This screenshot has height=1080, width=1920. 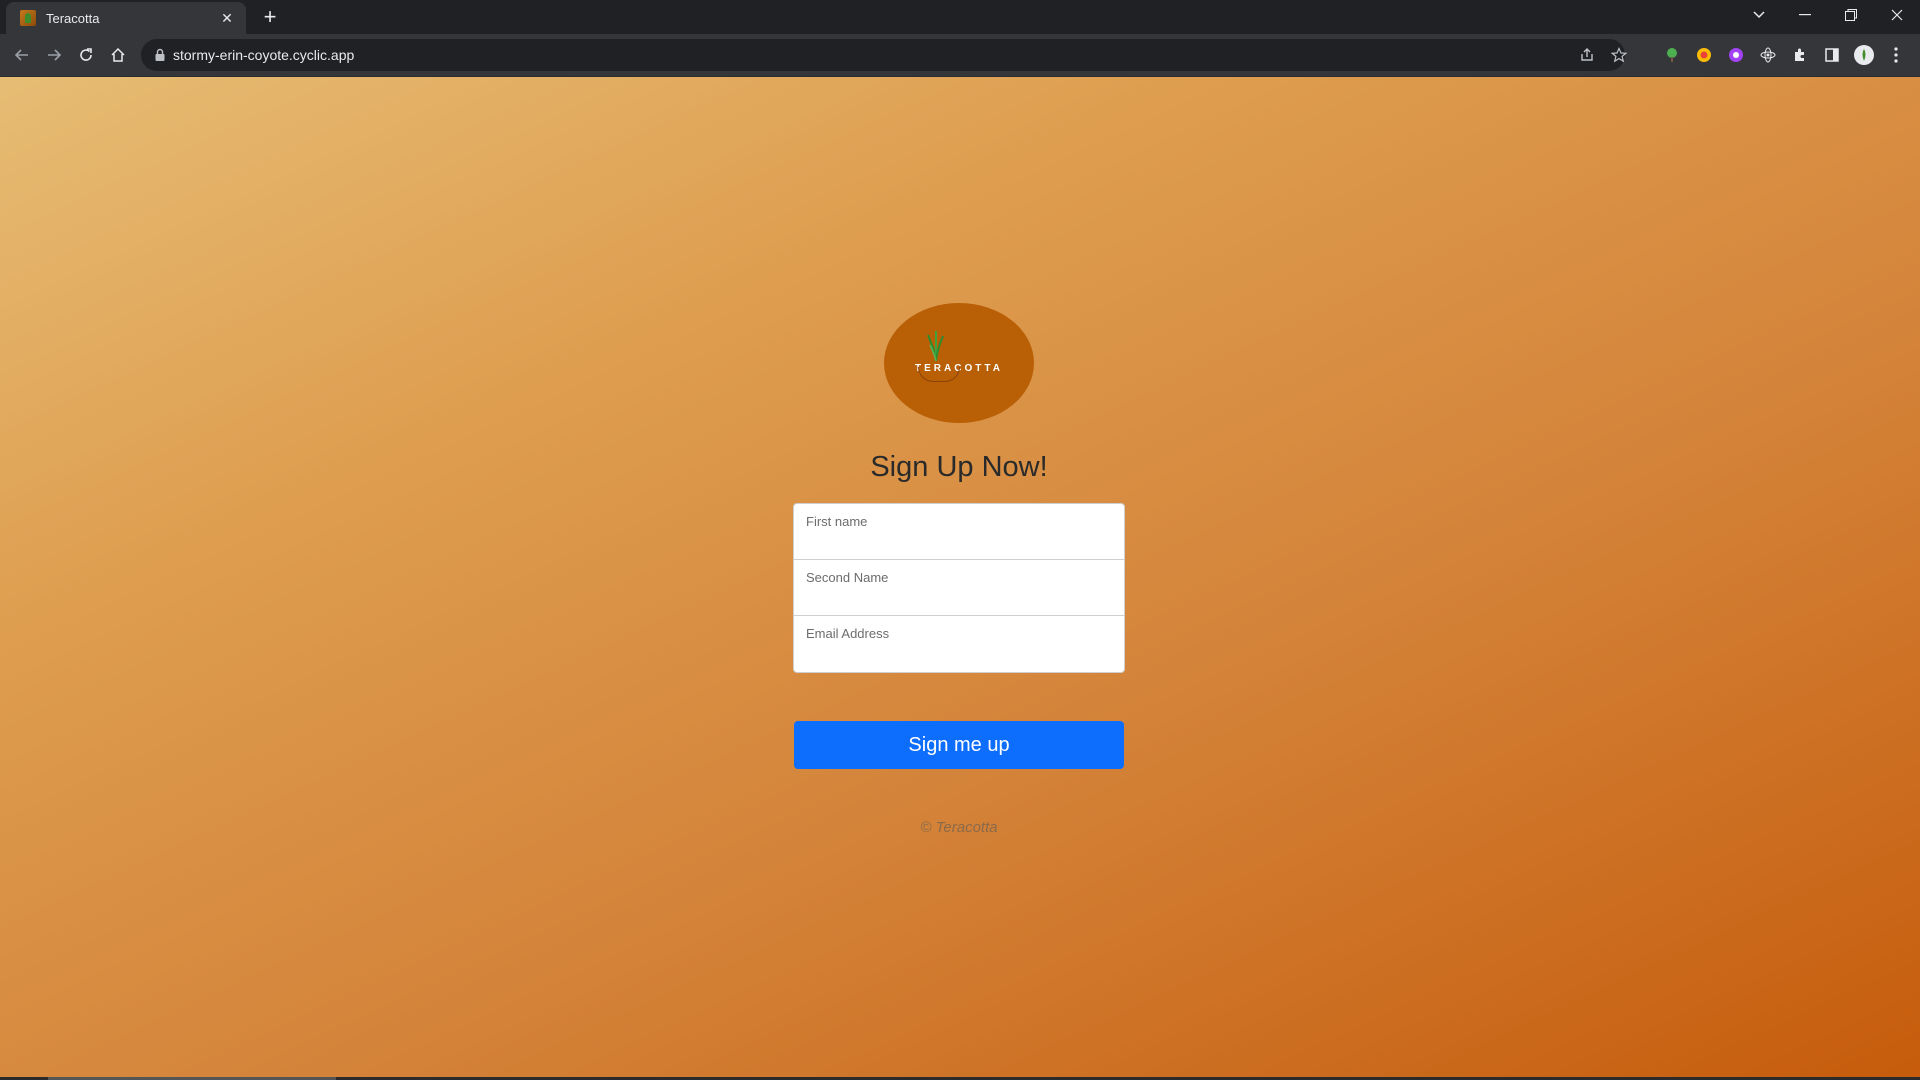 I want to click on teracotta-logo: TERACOTTA, so click(x=959, y=363).